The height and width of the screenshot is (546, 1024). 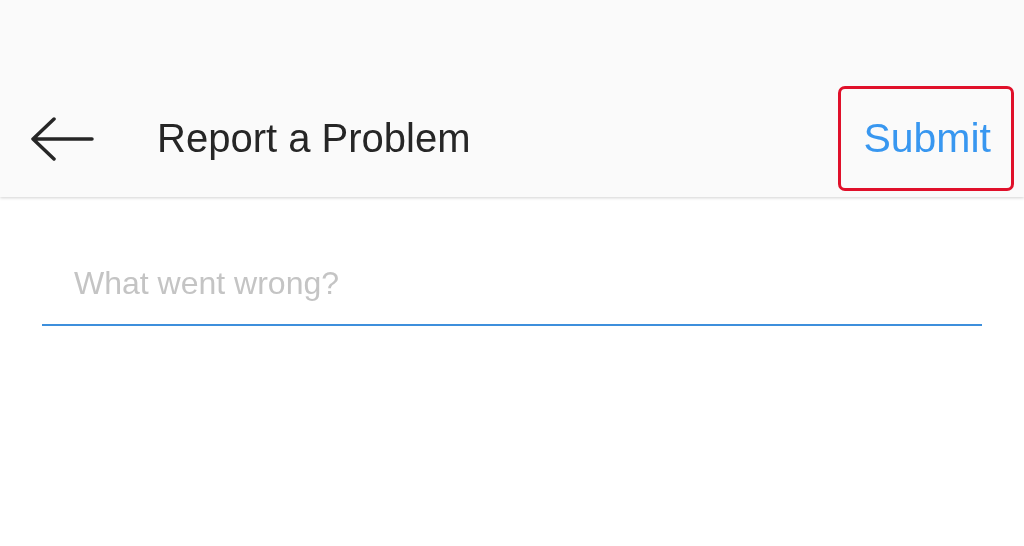 I want to click on submit-button: Submit, so click(x=926, y=138).